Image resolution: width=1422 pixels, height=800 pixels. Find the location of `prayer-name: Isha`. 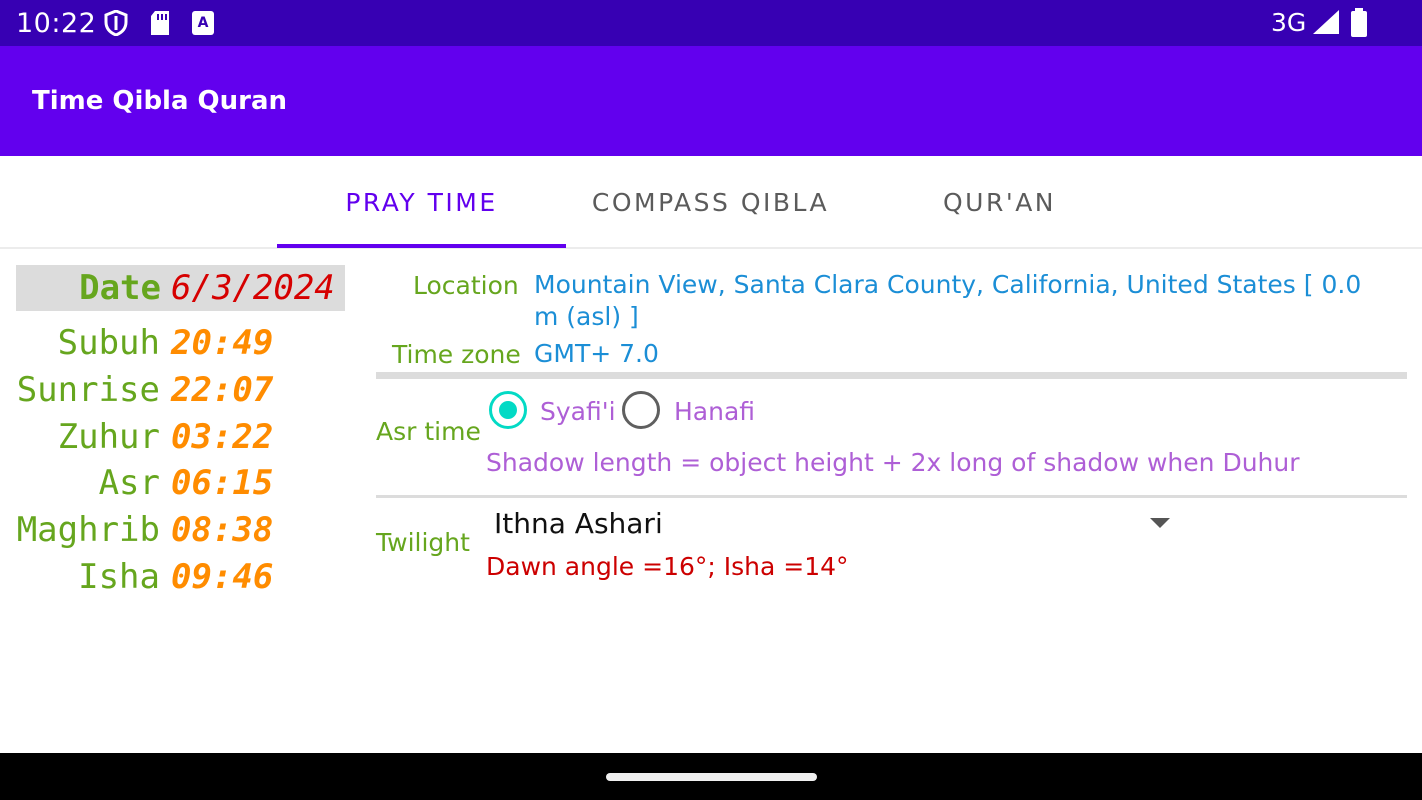

prayer-name: Isha is located at coordinates (119, 577).